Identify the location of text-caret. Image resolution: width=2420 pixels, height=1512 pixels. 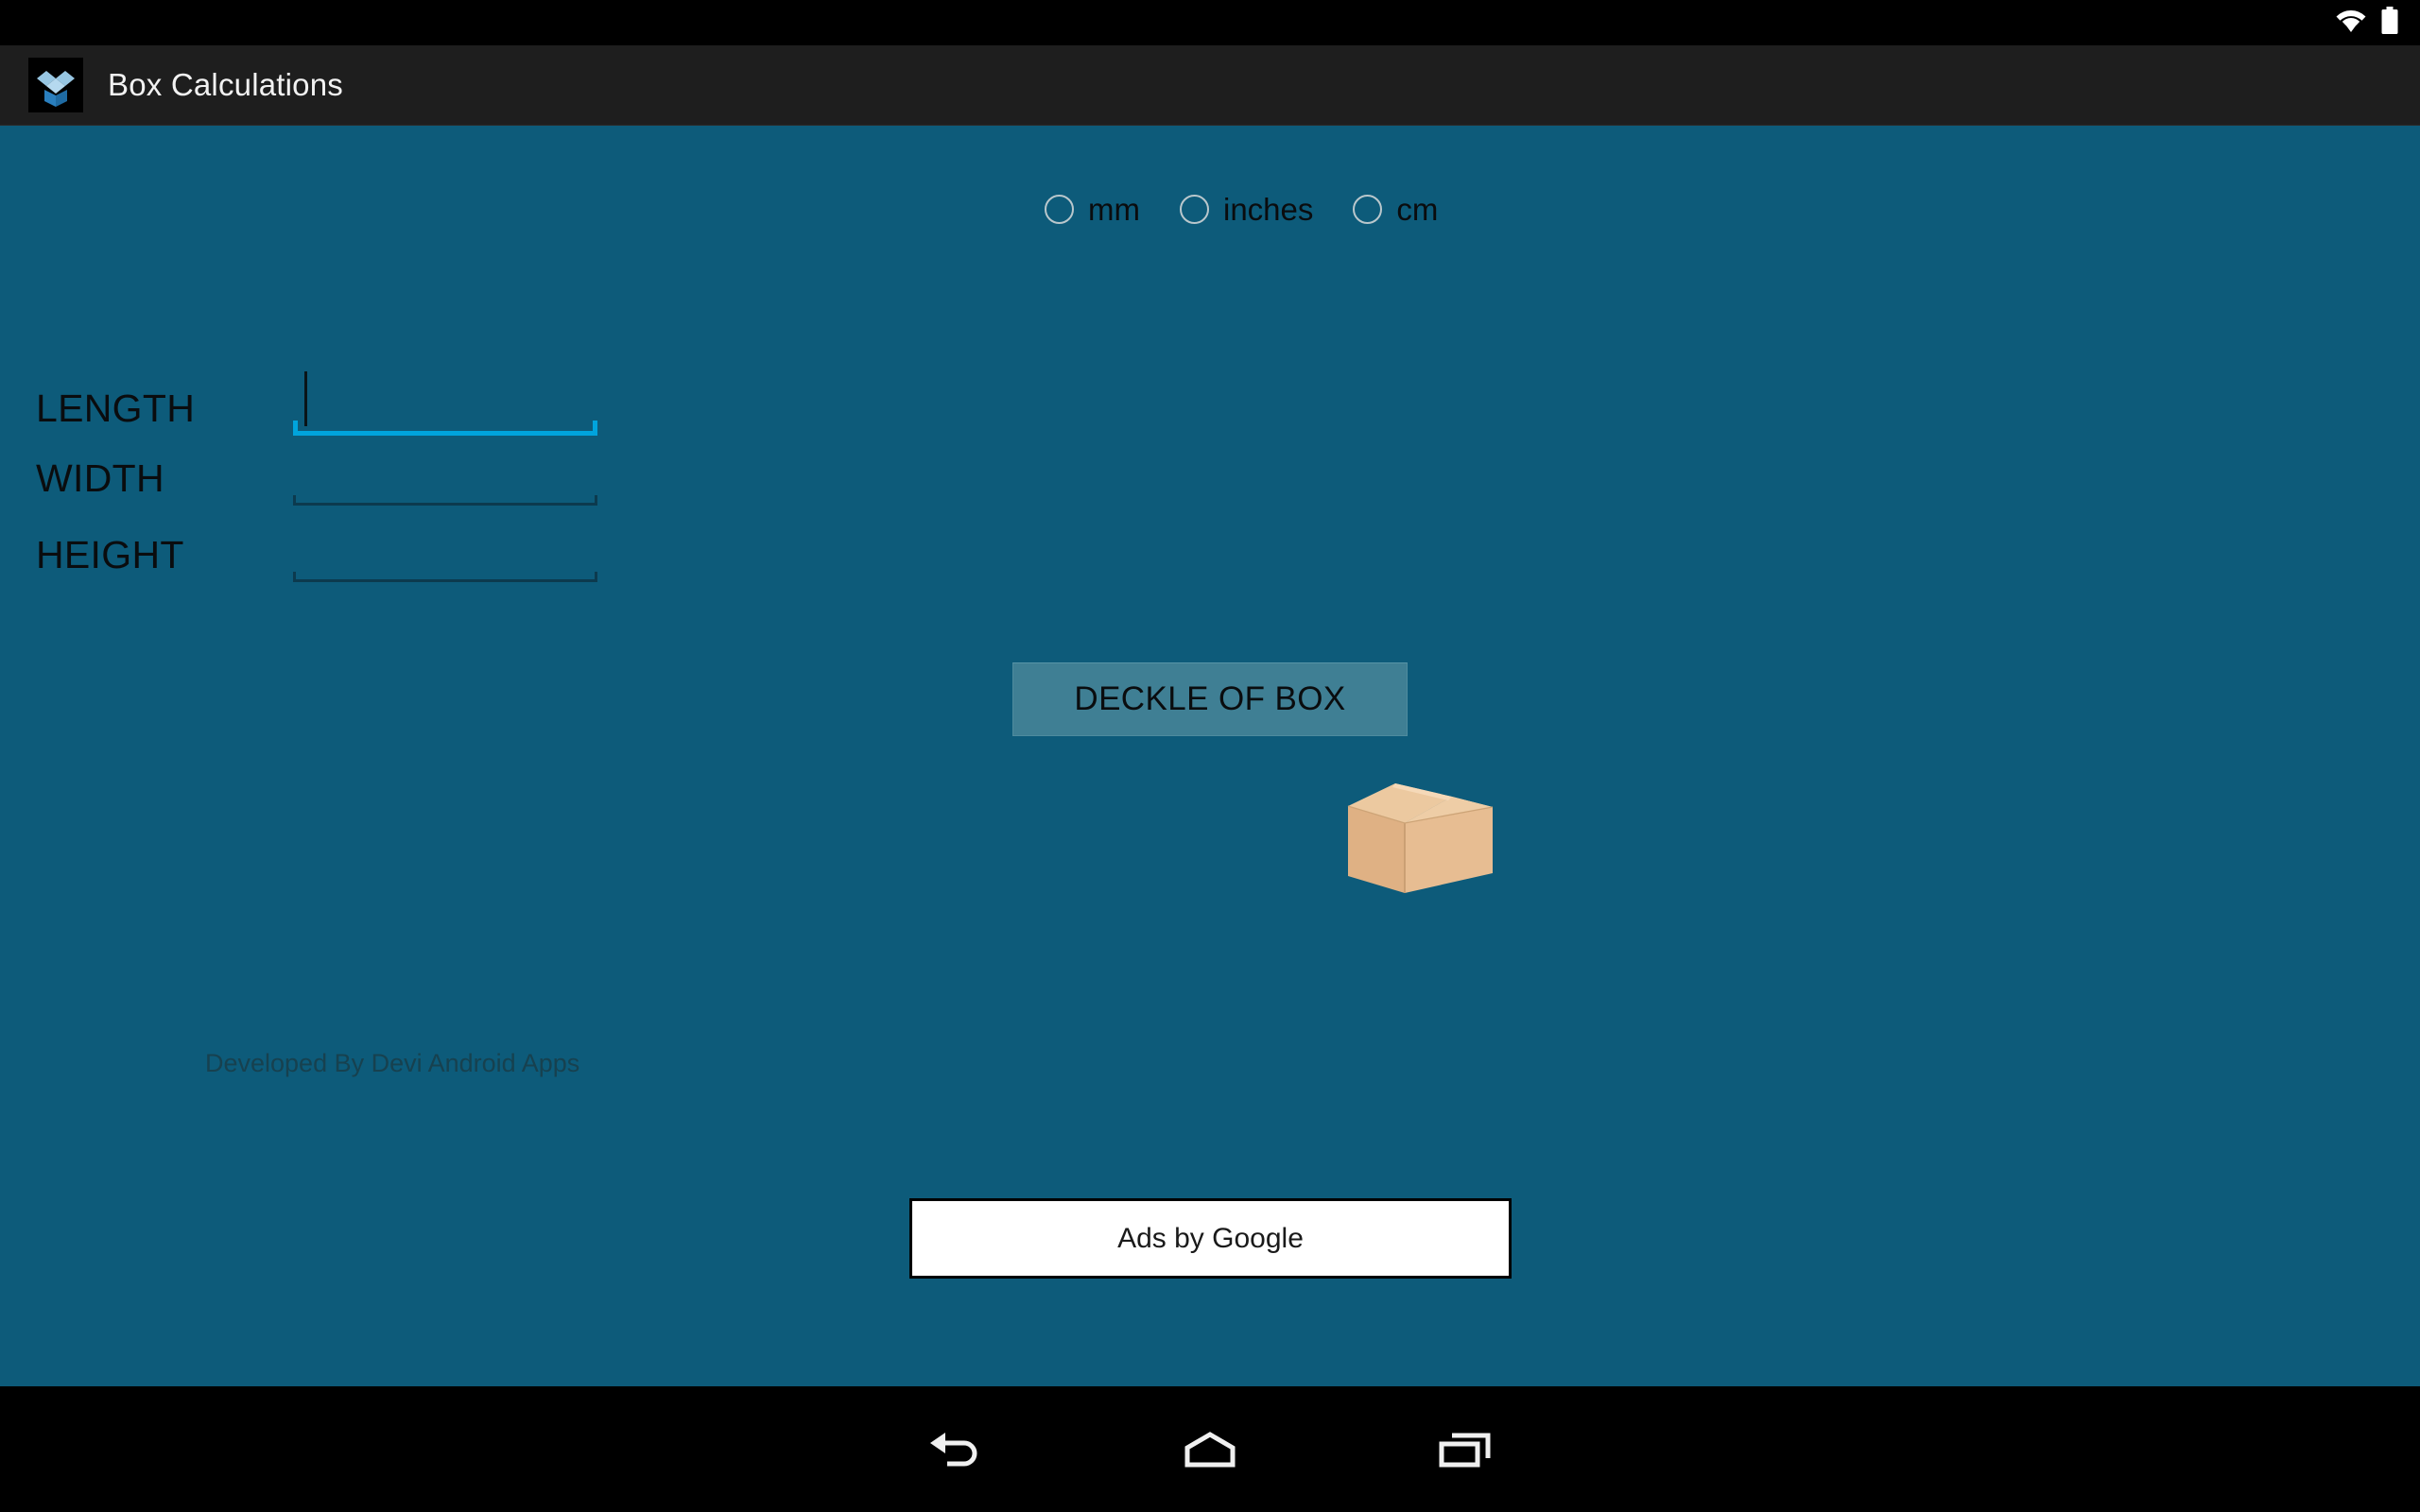
(305, 398).